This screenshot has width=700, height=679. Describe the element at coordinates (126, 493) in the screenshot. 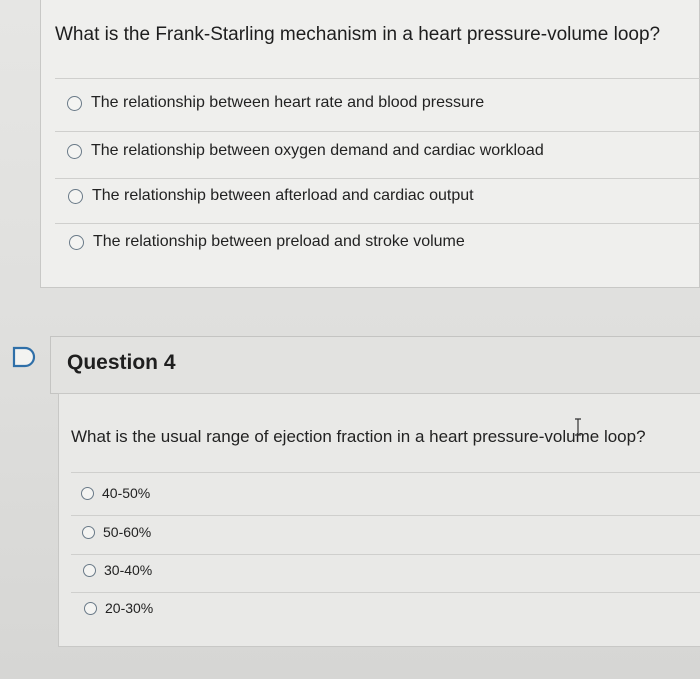

I see `q4-option-1-label: 40-50%` at that location.